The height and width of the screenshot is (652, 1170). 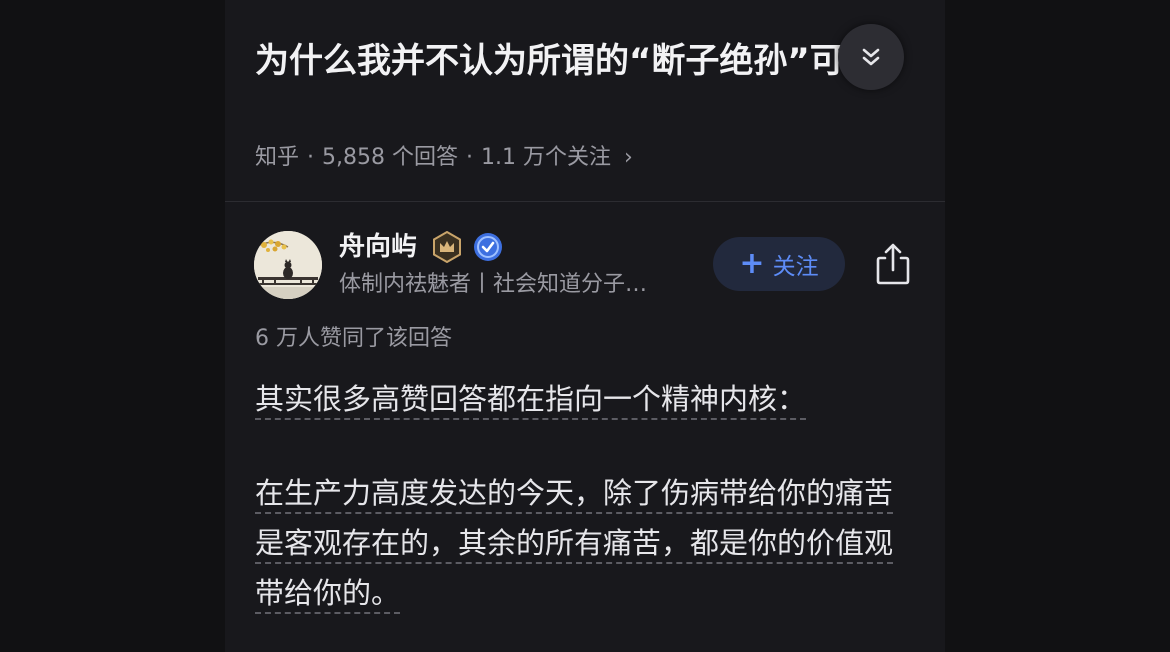 I want to click on plus-icon: +, so click(x=752, y=263).